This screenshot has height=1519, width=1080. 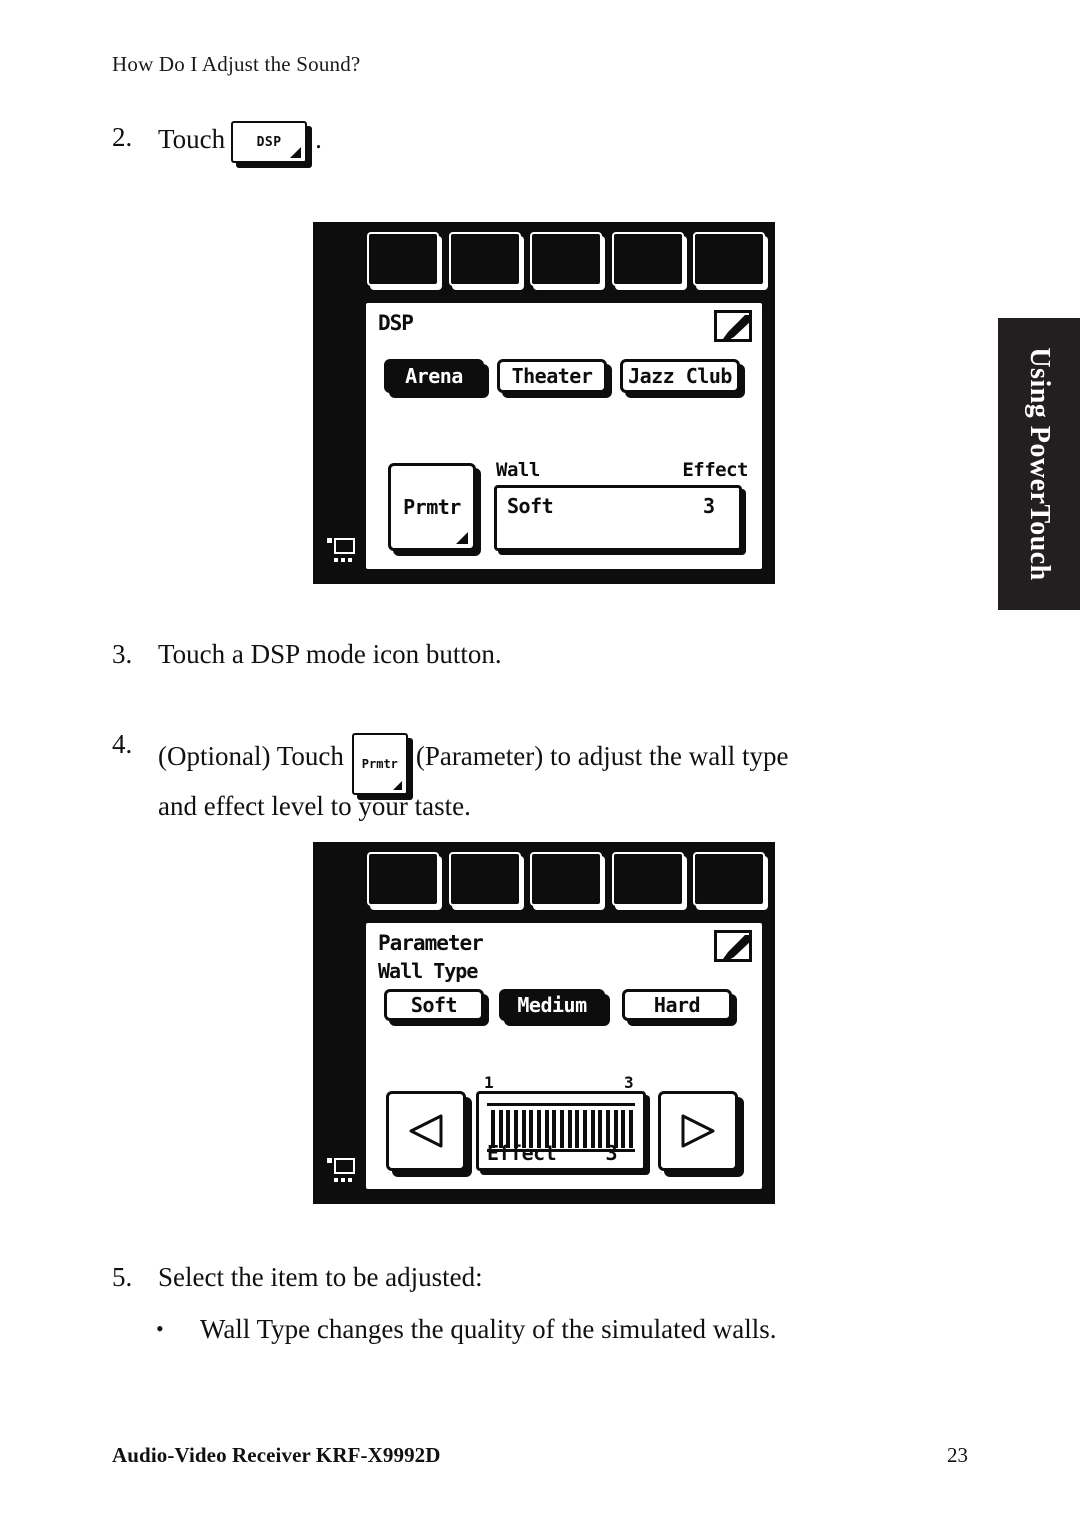 What do you see at coordinates (236, 64) in the screenshot?
I see `running-head: How Do I Adjust the Sound?` at bounding box center [236, 64].